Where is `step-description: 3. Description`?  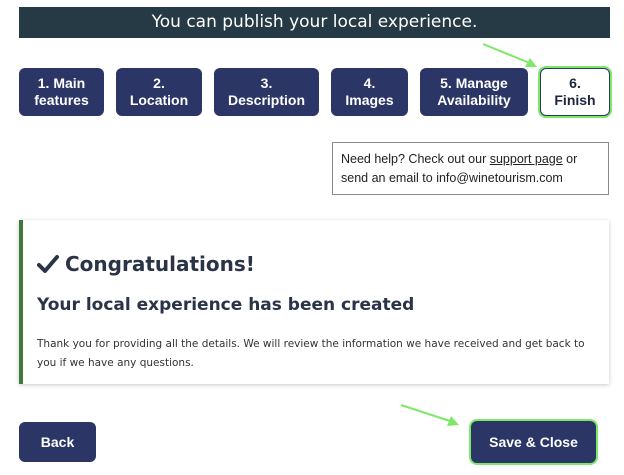
step-description: 3. Description is located at coordinates (266, 92).